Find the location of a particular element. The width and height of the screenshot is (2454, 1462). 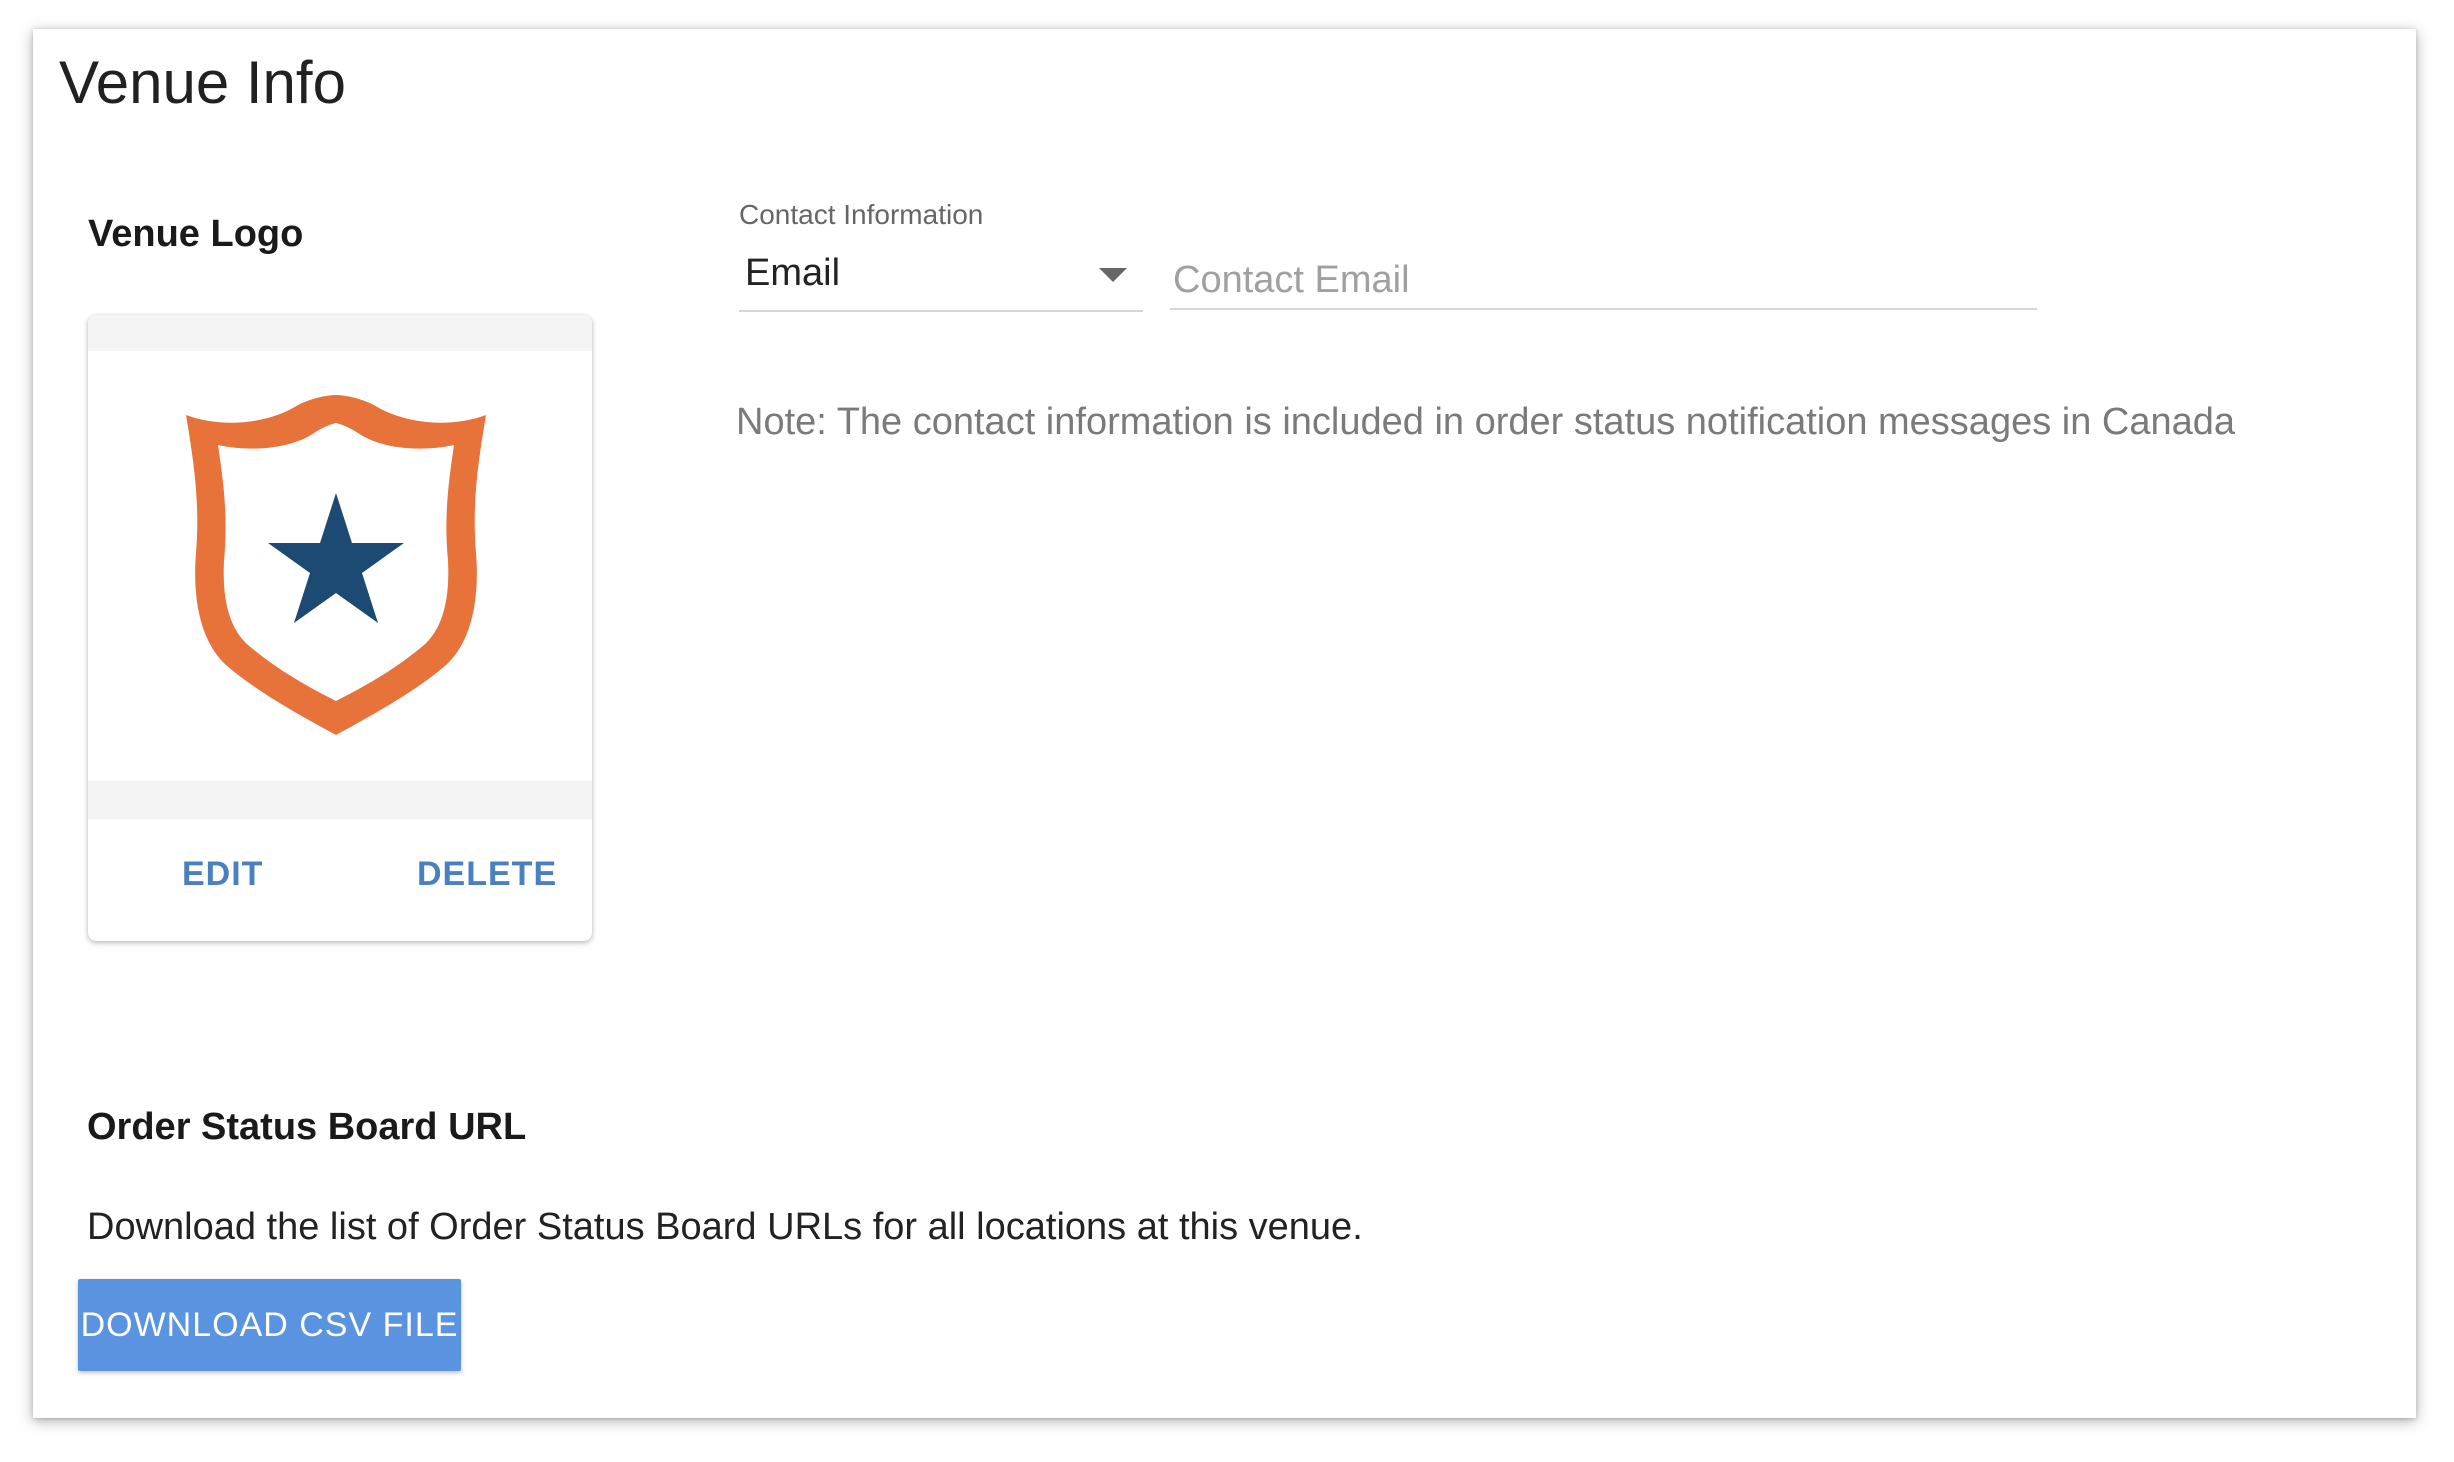

logo-preview is located at coordinates (340, 567).